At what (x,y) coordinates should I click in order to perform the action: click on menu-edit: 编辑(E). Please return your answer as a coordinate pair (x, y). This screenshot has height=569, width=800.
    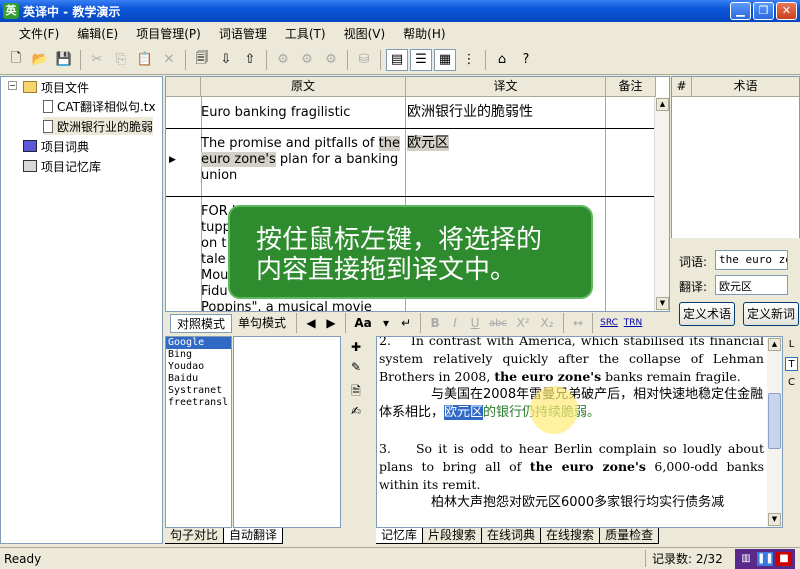
    Looking at the image, I should click on (97, 33).